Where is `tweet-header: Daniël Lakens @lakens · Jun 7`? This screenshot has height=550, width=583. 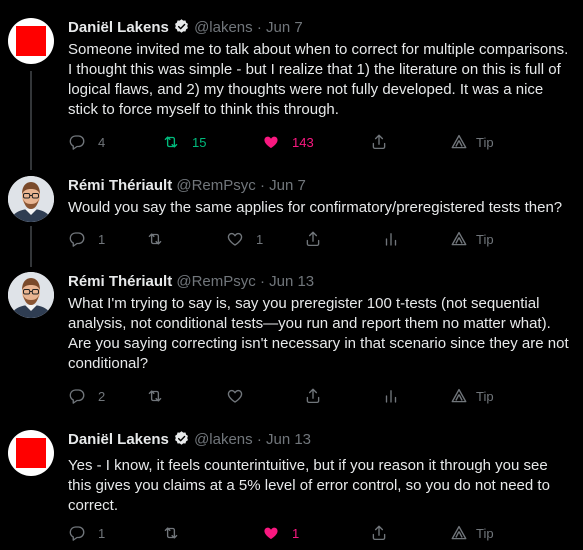 tweet-header: Daniël Lakens @lakens · Jun 7 is located at coordinates (185, 28).